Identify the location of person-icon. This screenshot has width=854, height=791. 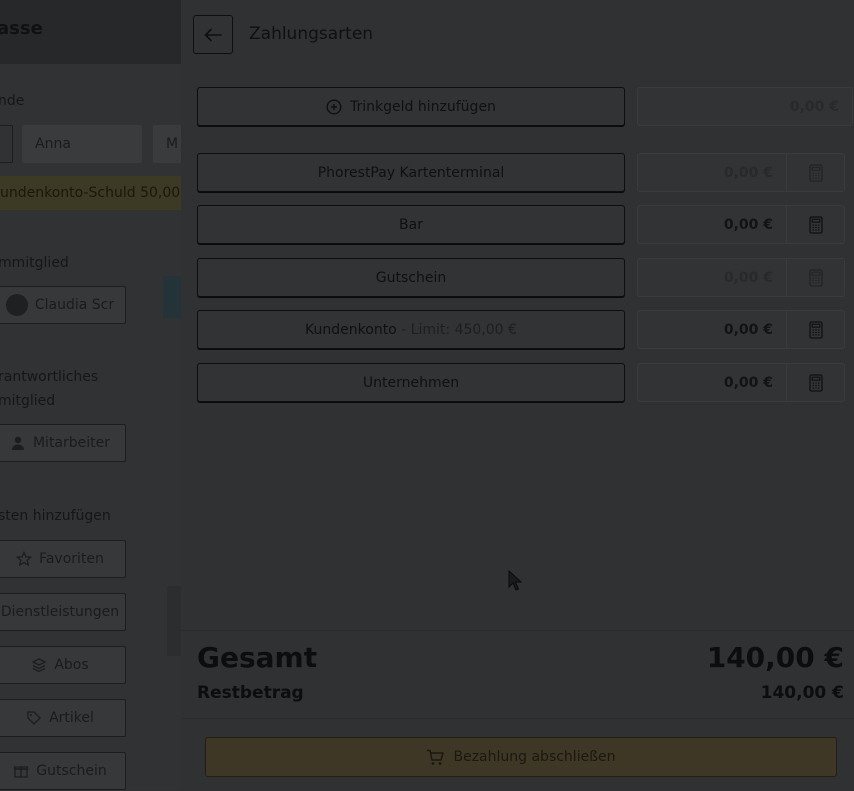
(17, 443).